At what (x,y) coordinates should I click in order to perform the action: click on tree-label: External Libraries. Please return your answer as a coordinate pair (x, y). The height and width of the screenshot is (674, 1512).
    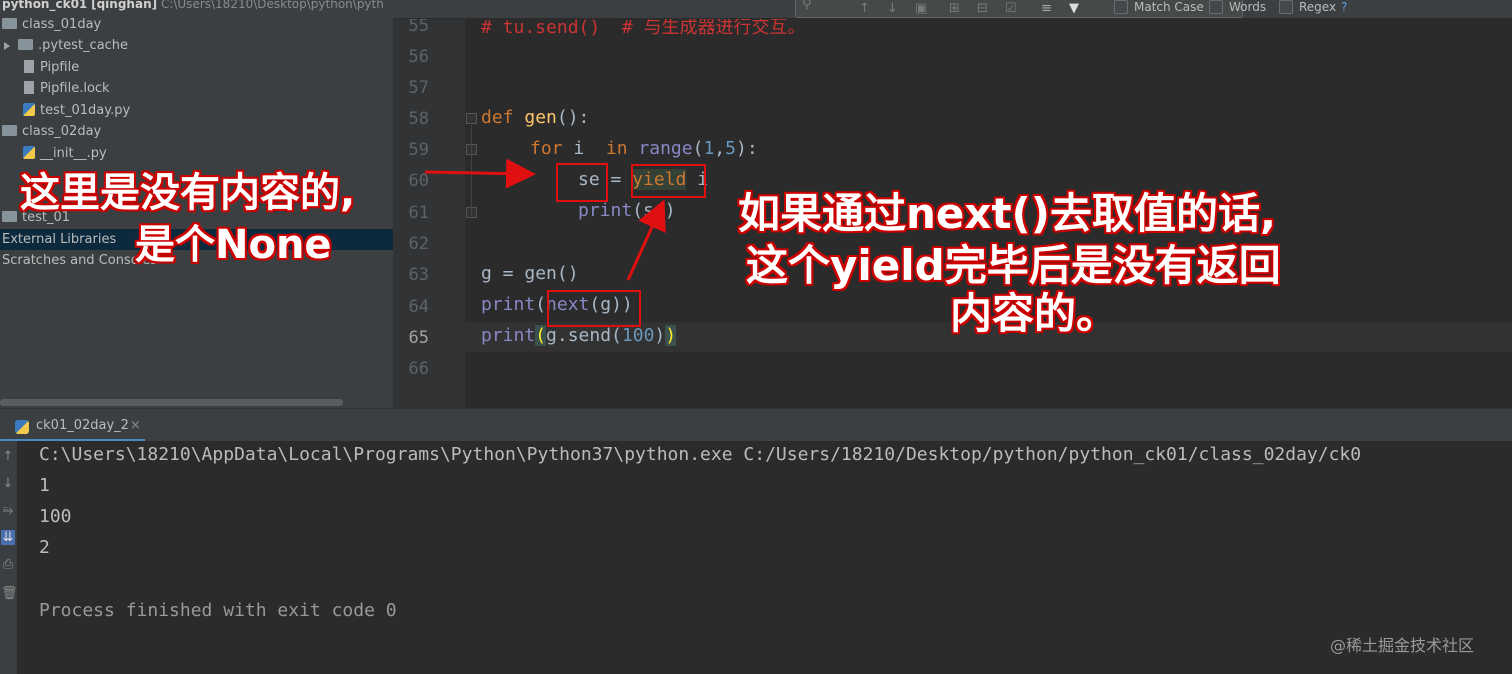
    Looking at the image, I should click on (59, 239).